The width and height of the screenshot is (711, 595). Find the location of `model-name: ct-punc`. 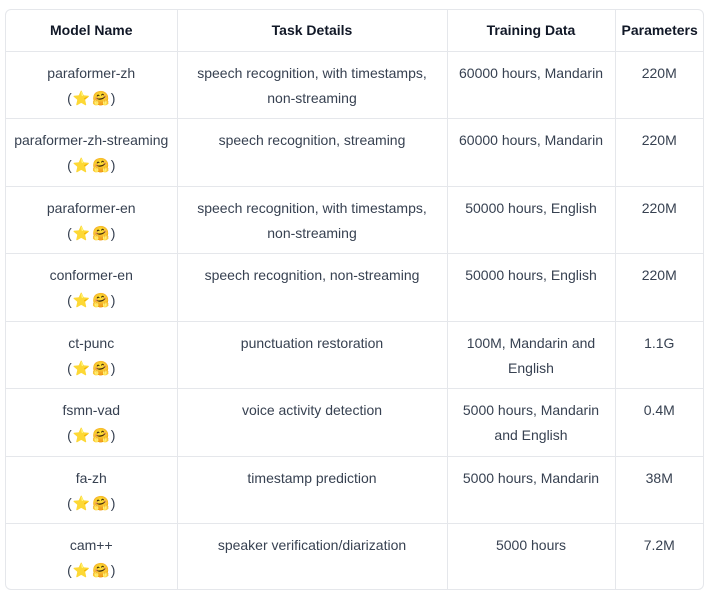

model-name: ct-punc is located at coordinates (91, 342).